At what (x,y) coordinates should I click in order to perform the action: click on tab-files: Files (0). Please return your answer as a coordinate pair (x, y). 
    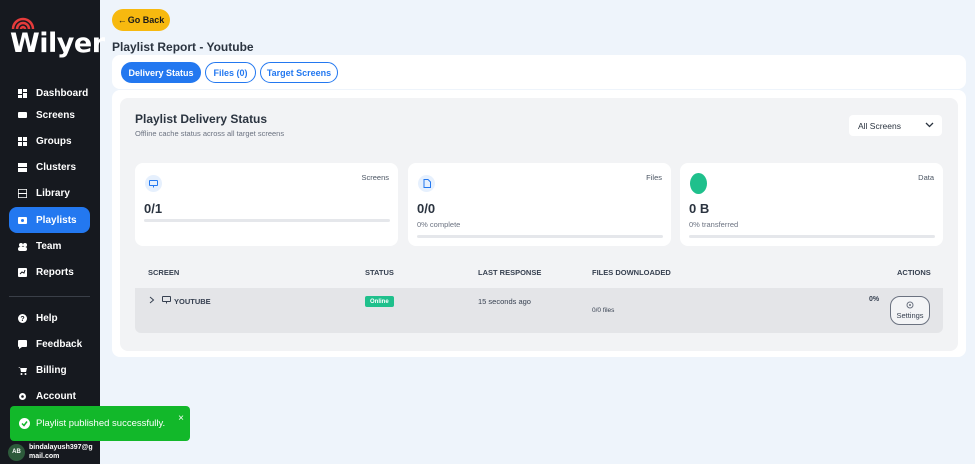
    Looking at the image, I should click on (230, 72).